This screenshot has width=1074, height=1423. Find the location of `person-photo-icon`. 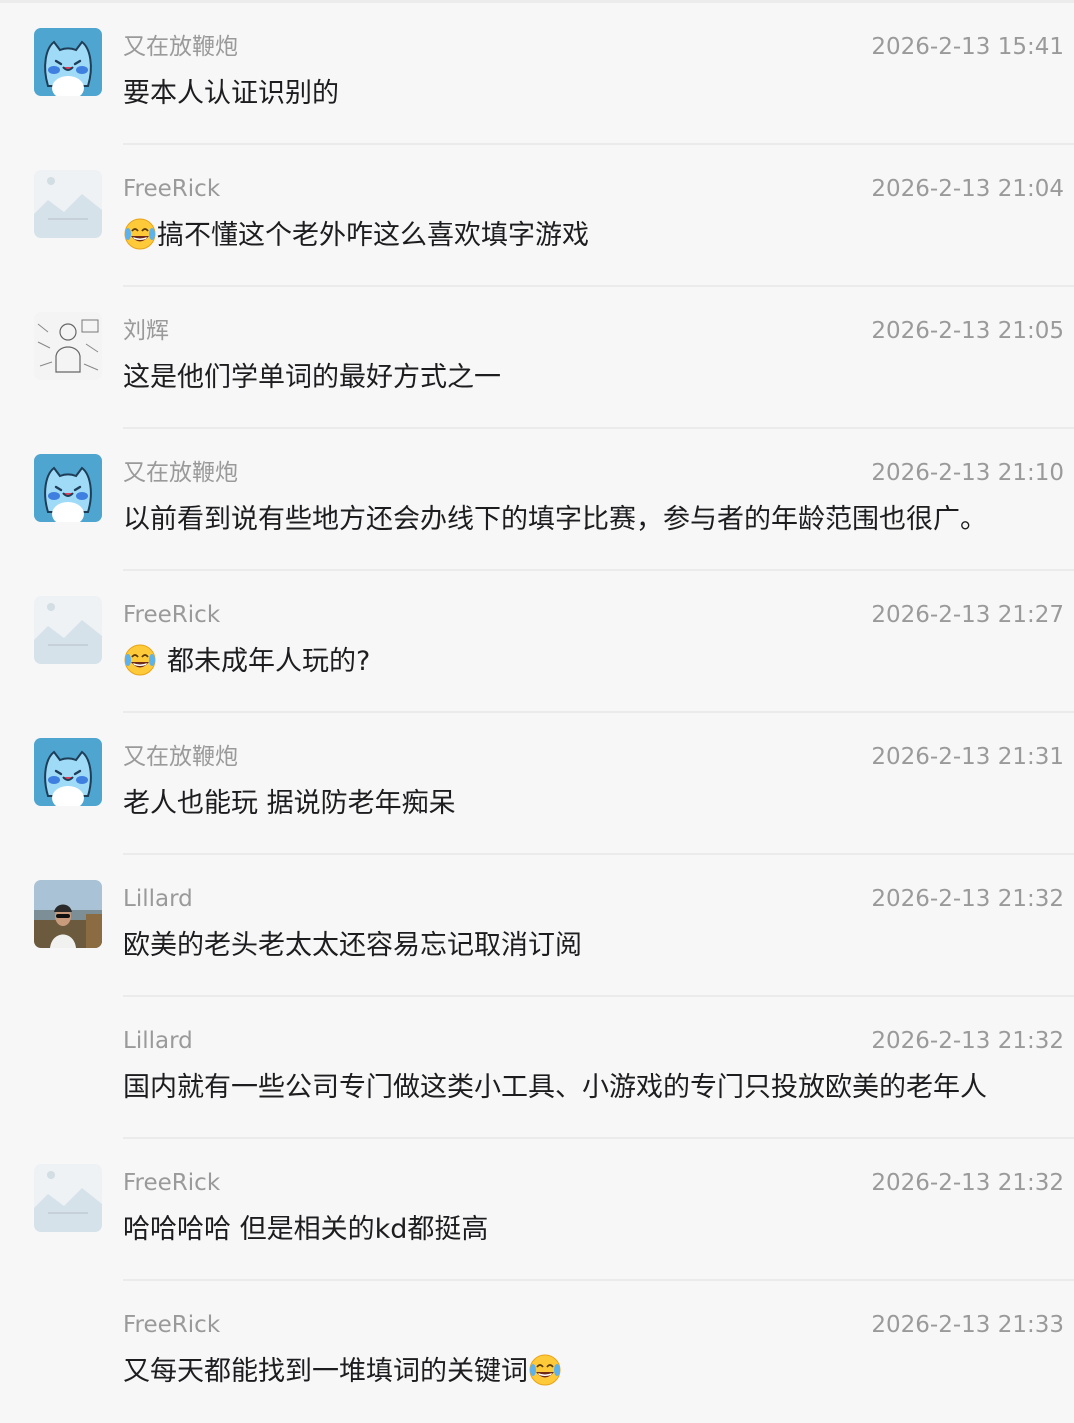

person-photo-icon is located at coordinates (68, 914).